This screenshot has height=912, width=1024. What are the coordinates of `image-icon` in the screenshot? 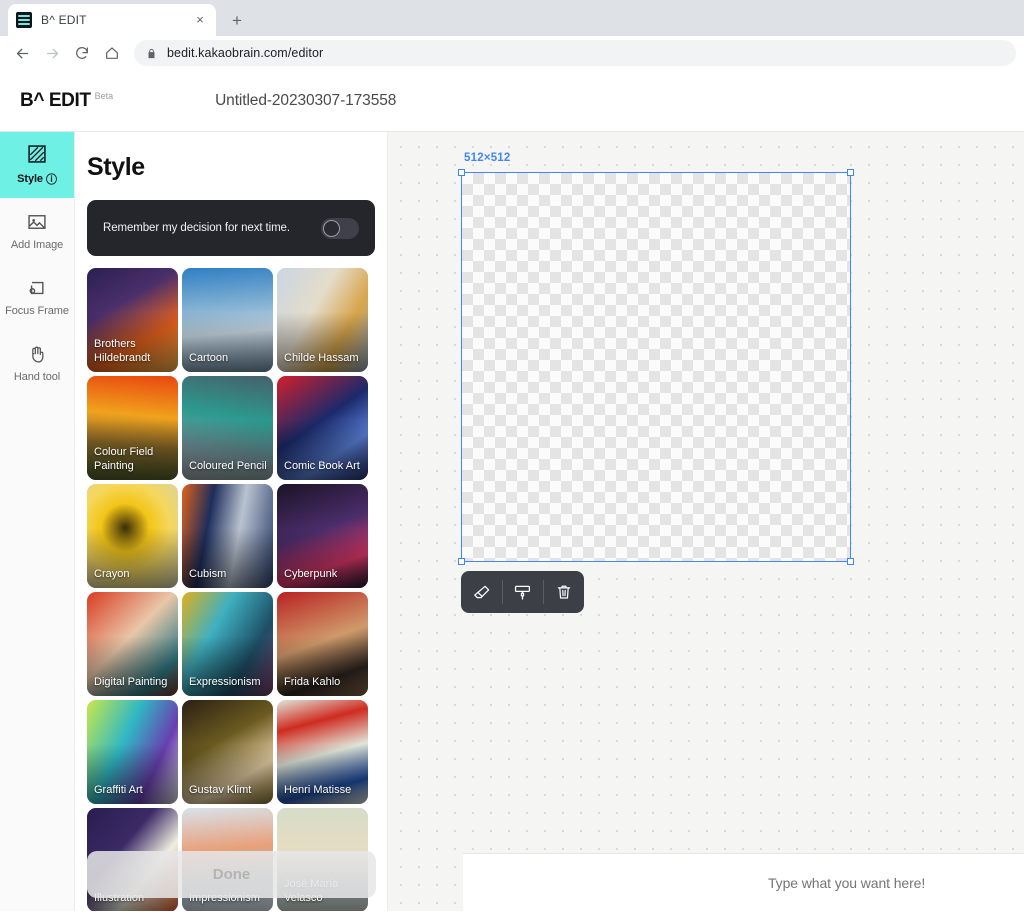 It's located at (37, 222).